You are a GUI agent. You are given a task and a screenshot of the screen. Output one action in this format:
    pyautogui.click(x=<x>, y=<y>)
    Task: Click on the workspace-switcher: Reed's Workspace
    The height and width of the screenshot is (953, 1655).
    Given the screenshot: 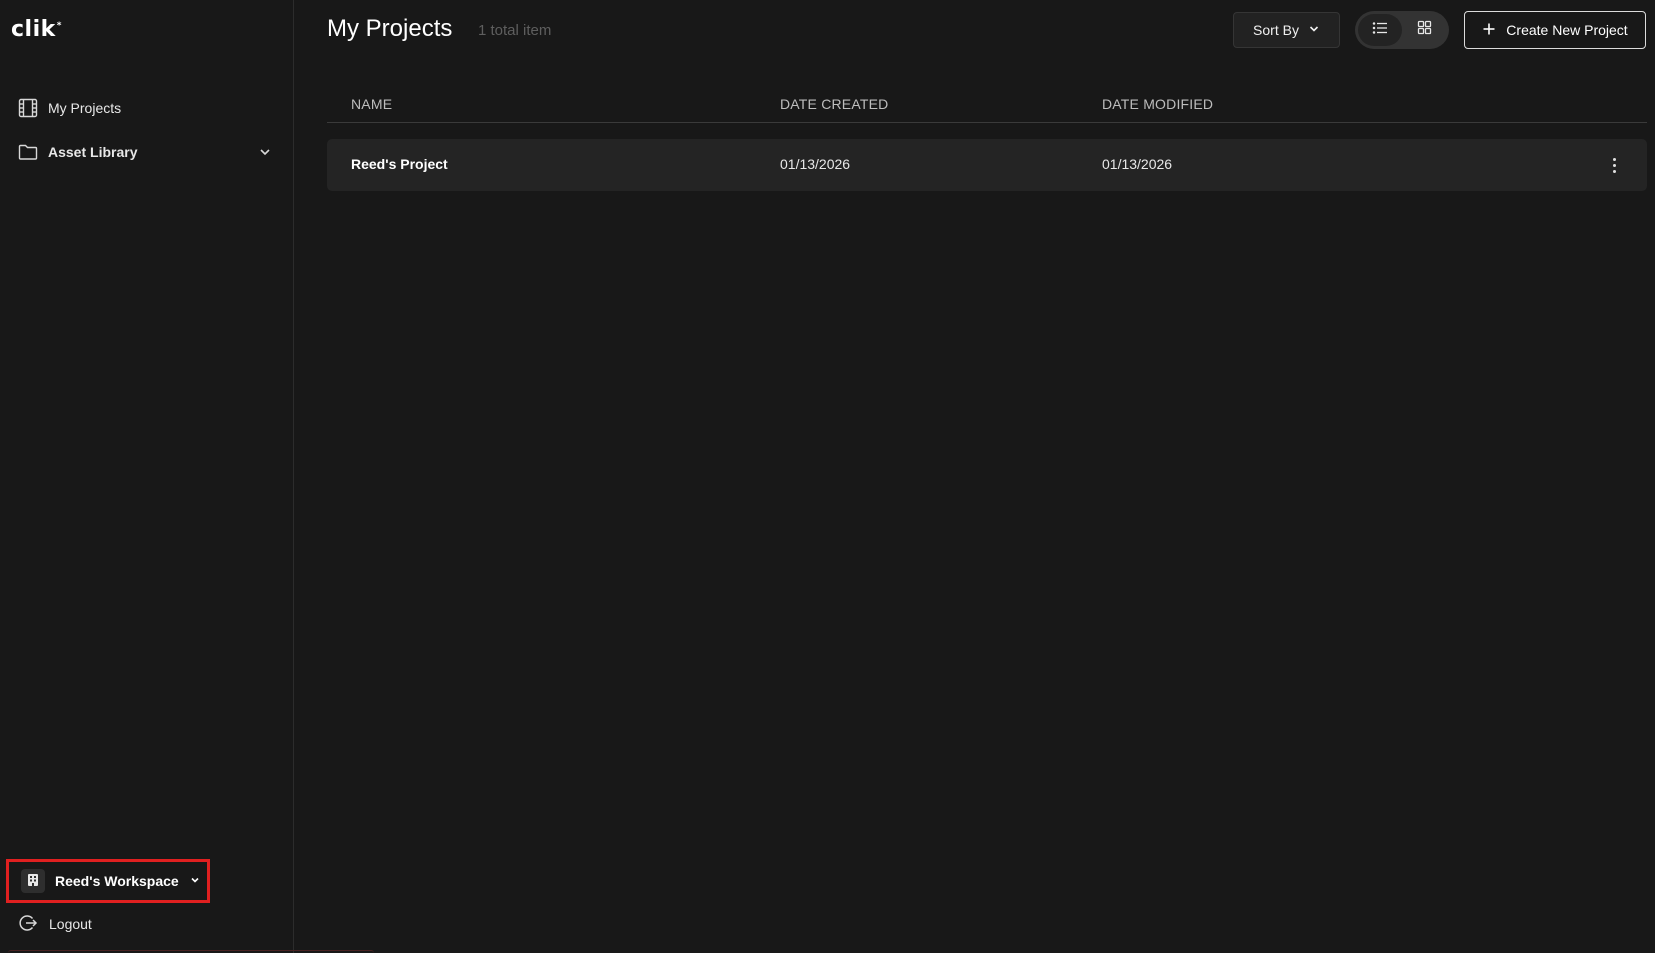 What is the action you would take?
    pyautogui.click(x=108, y=881)
    